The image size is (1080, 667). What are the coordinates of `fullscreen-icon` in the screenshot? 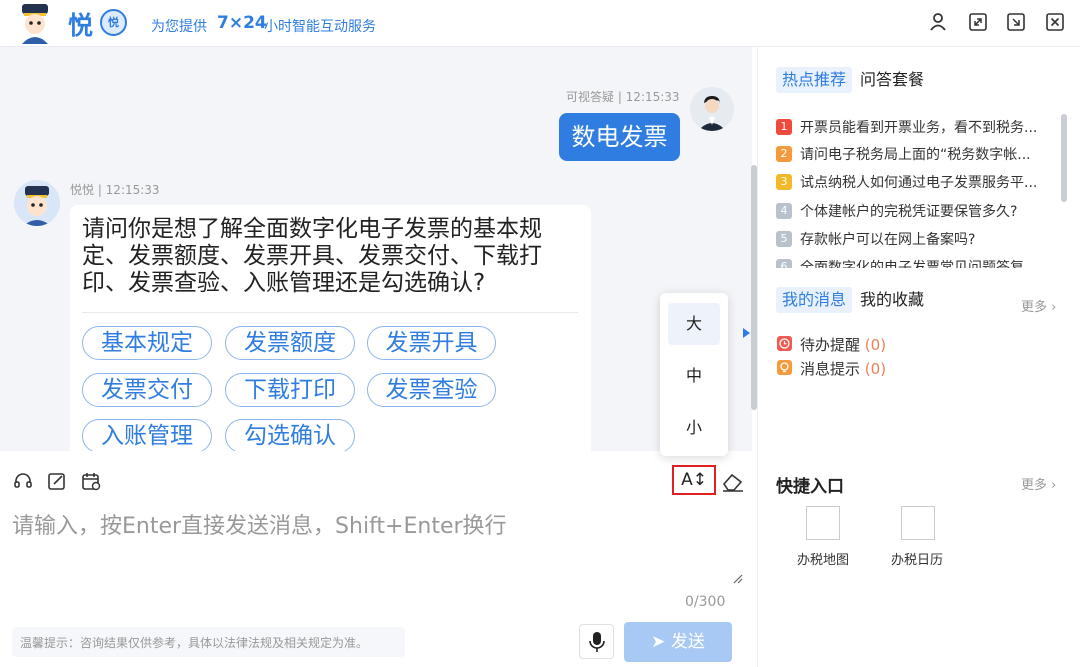 It's located at (978, 22).